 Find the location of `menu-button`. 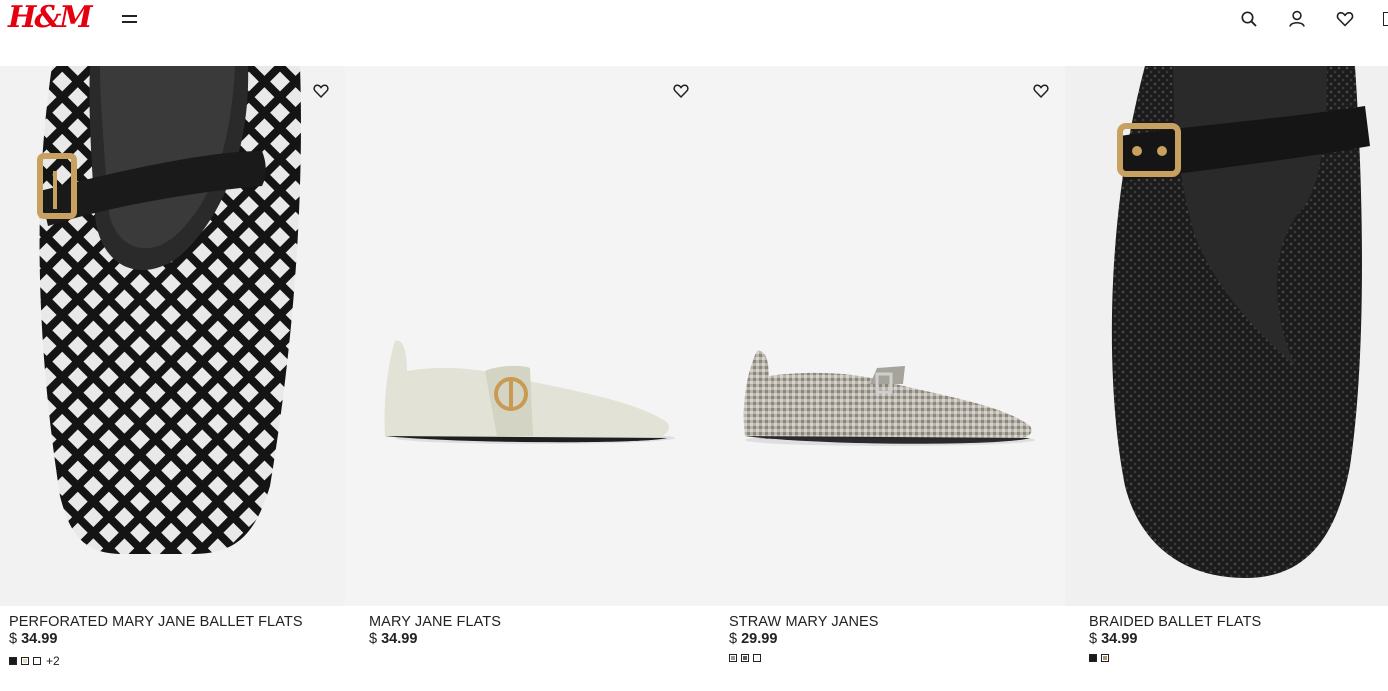

menu-button is located at coordinates (130, 19).